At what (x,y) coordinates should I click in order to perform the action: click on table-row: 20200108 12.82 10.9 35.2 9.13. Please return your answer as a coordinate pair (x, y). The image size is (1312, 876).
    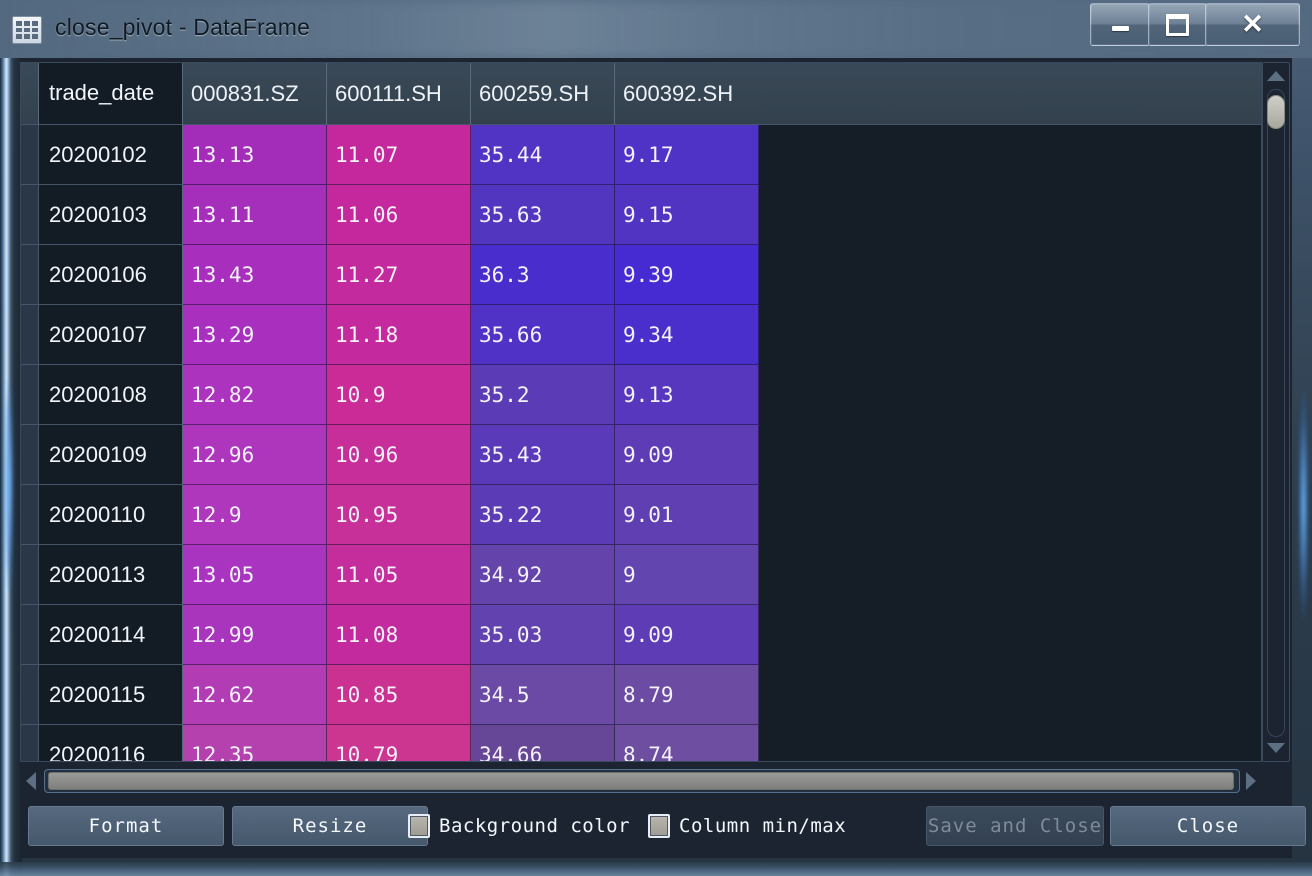
    Looking at the image, I should click on (641, 395).